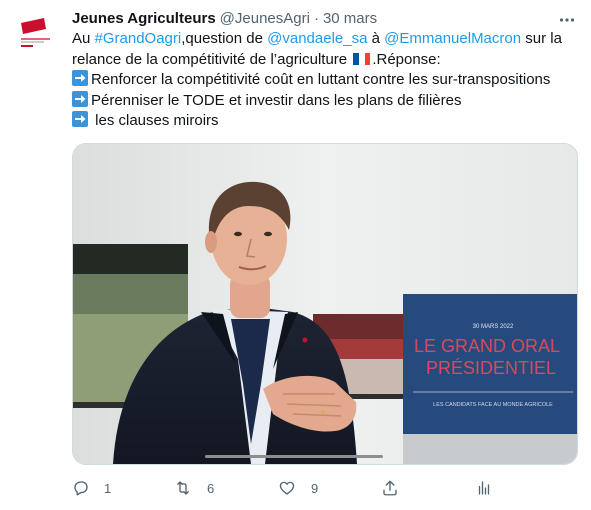  Describe the element at coordinates (155, 120) in the screenshot. I see `bullet-text: les clauses miroirs` at that location.